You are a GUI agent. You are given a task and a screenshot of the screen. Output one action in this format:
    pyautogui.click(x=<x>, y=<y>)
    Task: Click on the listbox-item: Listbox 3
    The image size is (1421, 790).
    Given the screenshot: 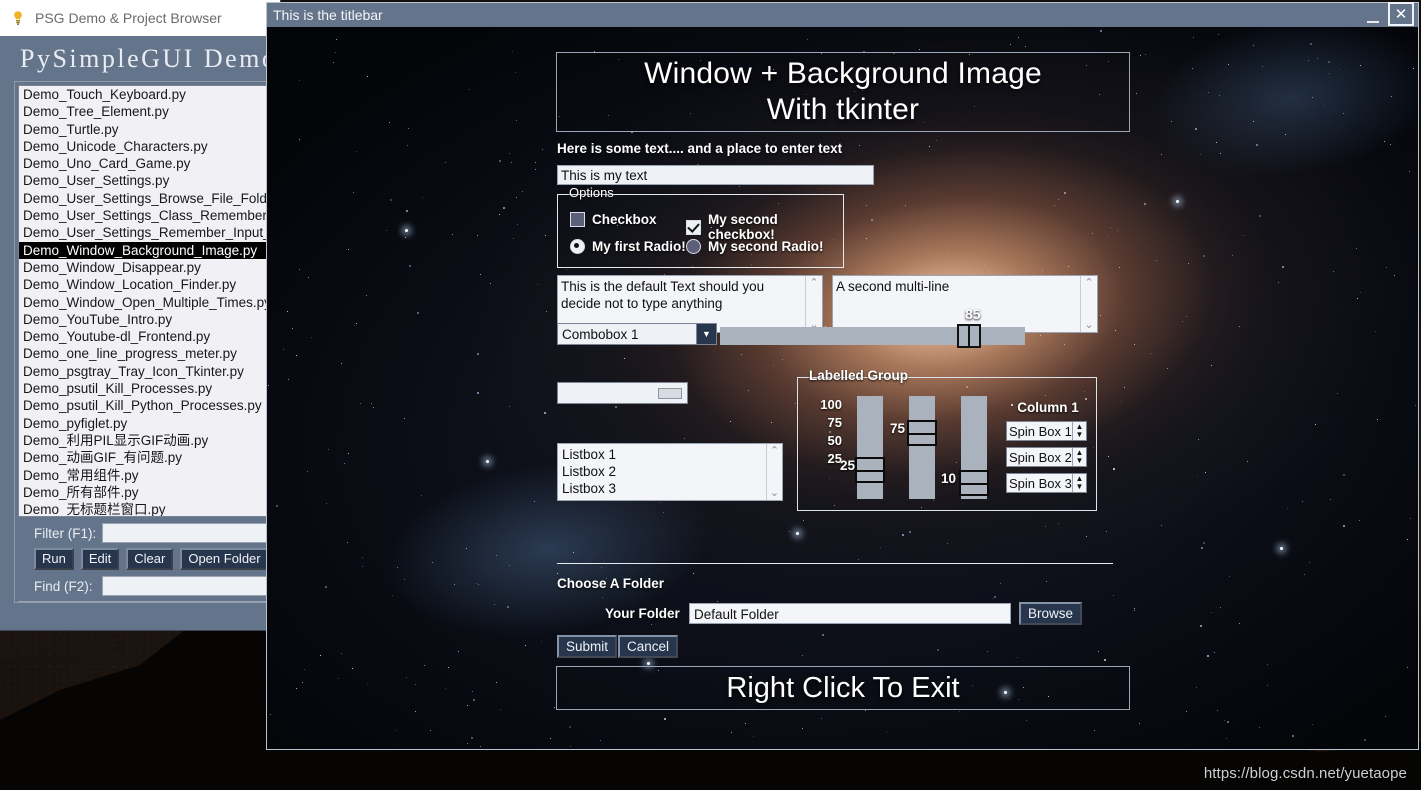 What is the action you would take?
    pyautogui.click(x=664, y=488)
    